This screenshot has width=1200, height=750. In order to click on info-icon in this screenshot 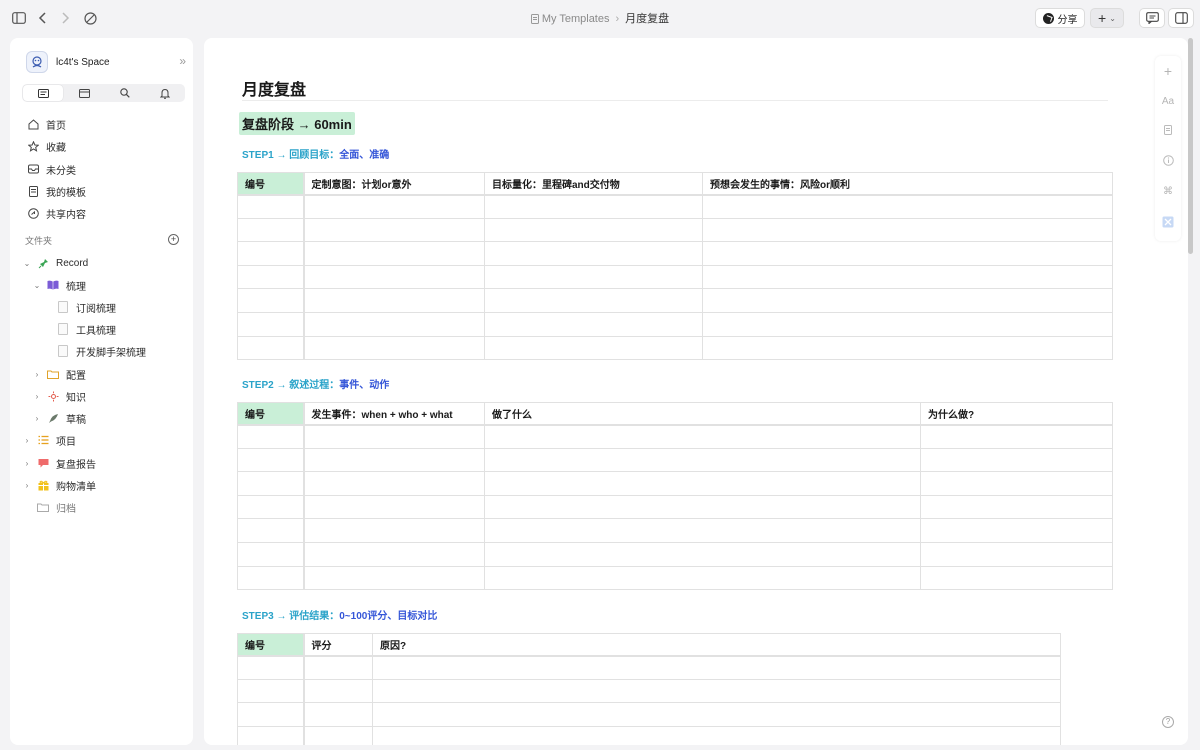, I will do `click(1168, 162)`.